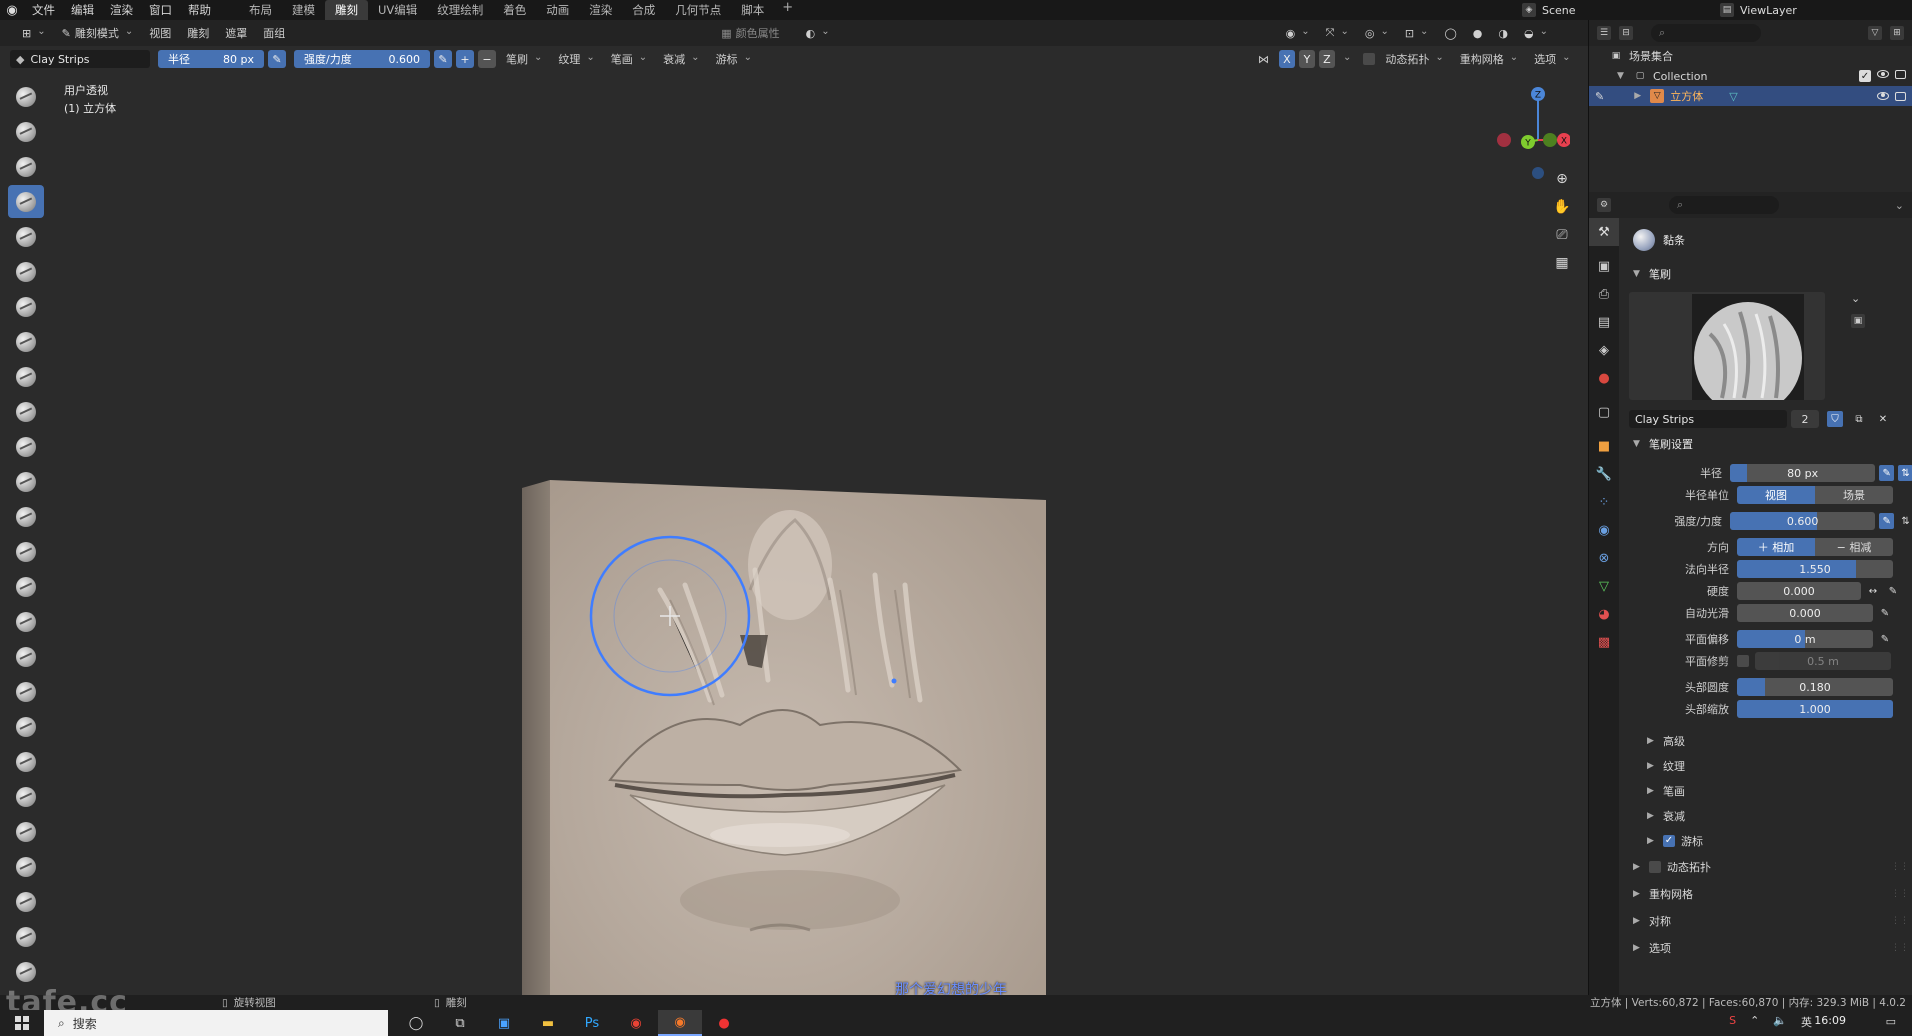 The height and width of the screenshot is (1036, 1912). I want to click on tab-animation: 动画, so click(557, 10).